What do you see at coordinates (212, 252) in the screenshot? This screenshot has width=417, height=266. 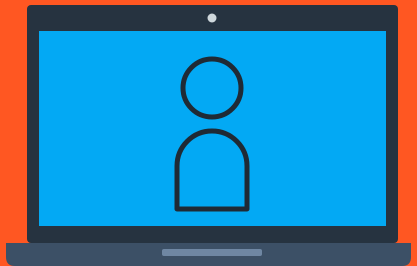 I see `trackpad-icon` at bounding box center [212, 252].